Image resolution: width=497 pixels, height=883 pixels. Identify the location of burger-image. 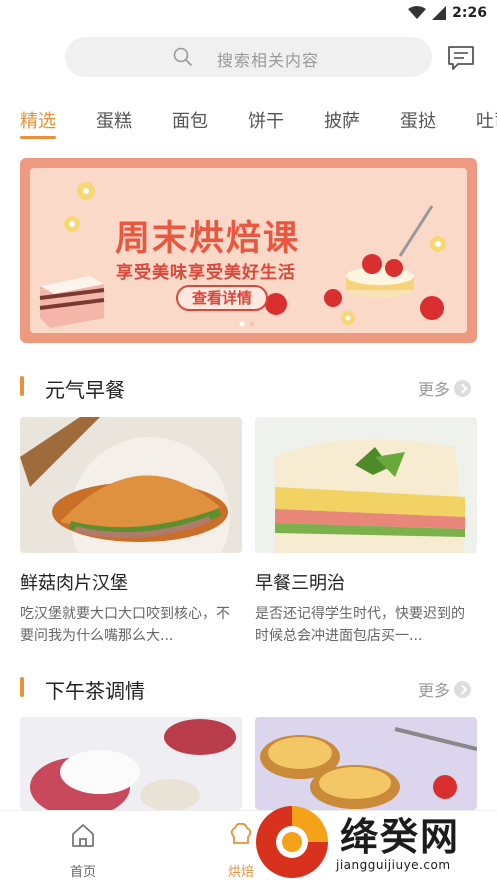
(131, 485).